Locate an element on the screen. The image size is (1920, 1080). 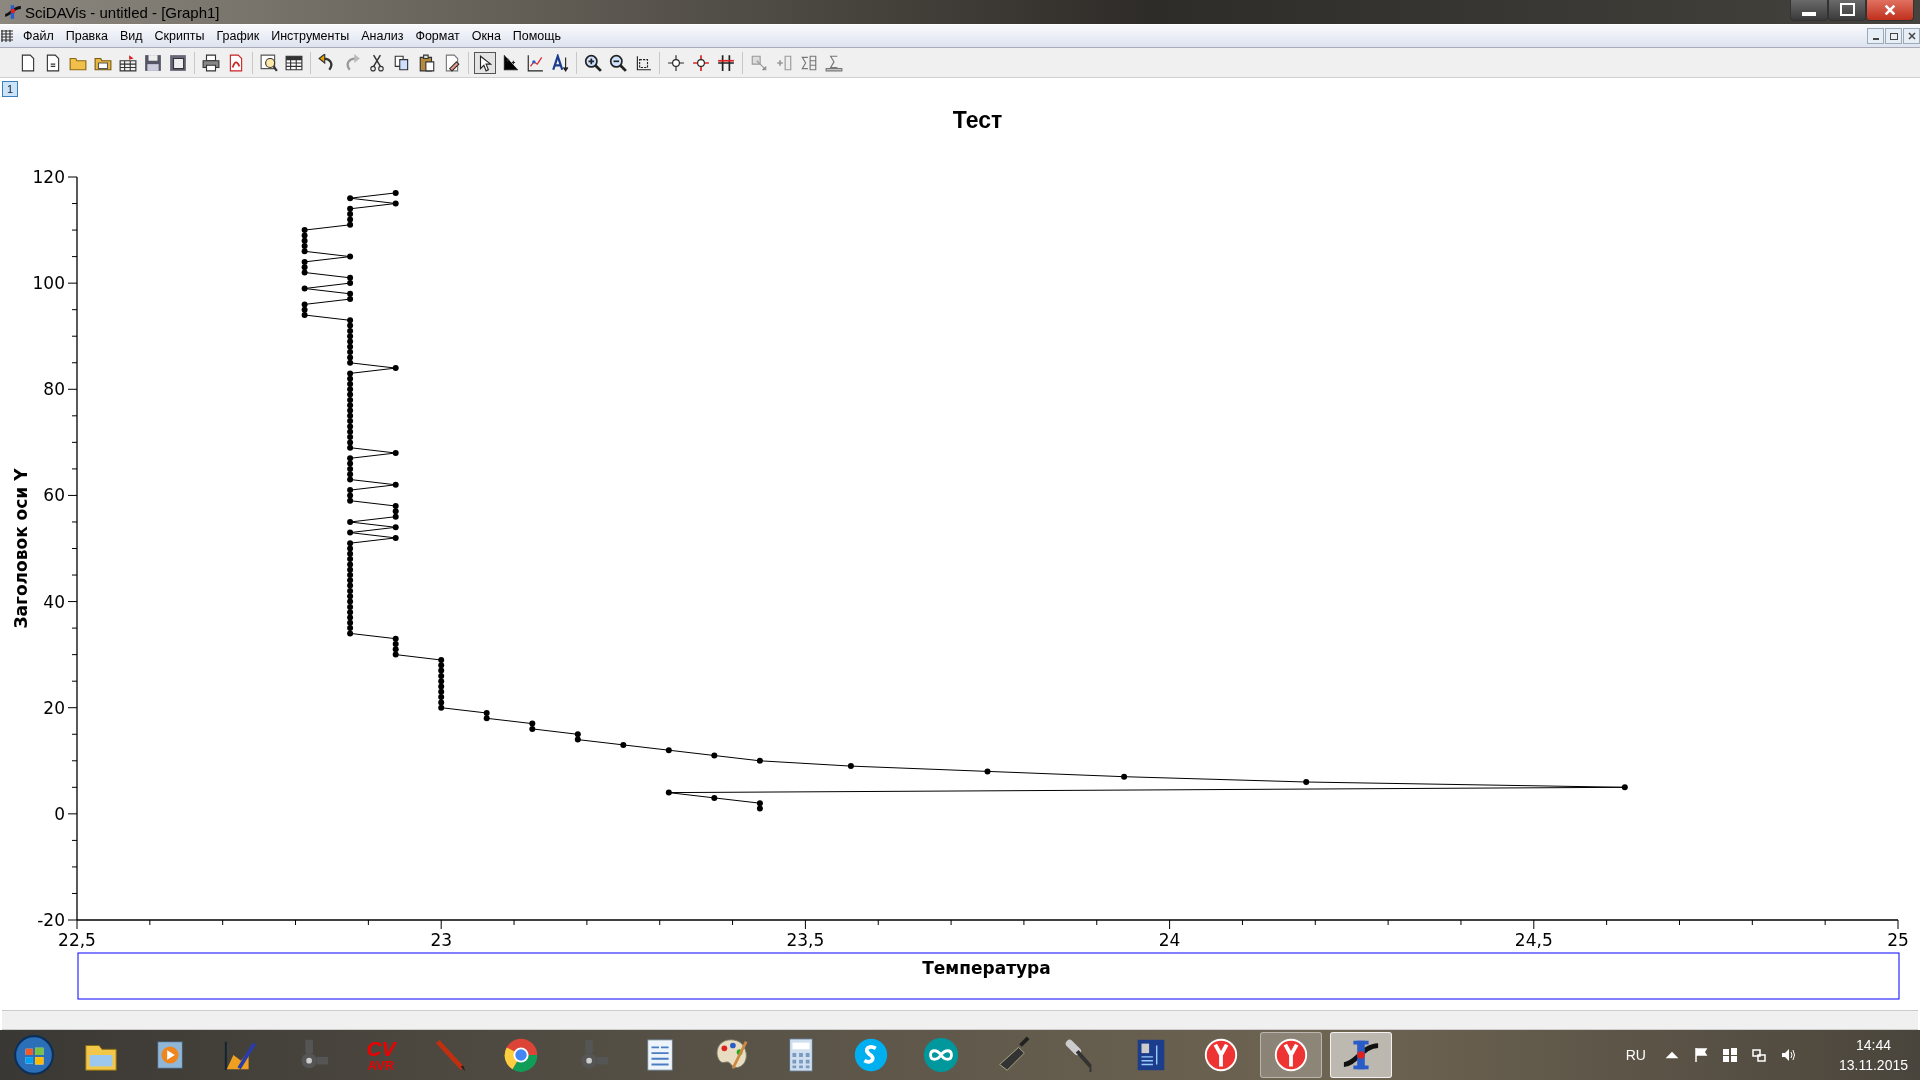
axis-tick-label: 24,5 is located at coordinates (1533, 940).